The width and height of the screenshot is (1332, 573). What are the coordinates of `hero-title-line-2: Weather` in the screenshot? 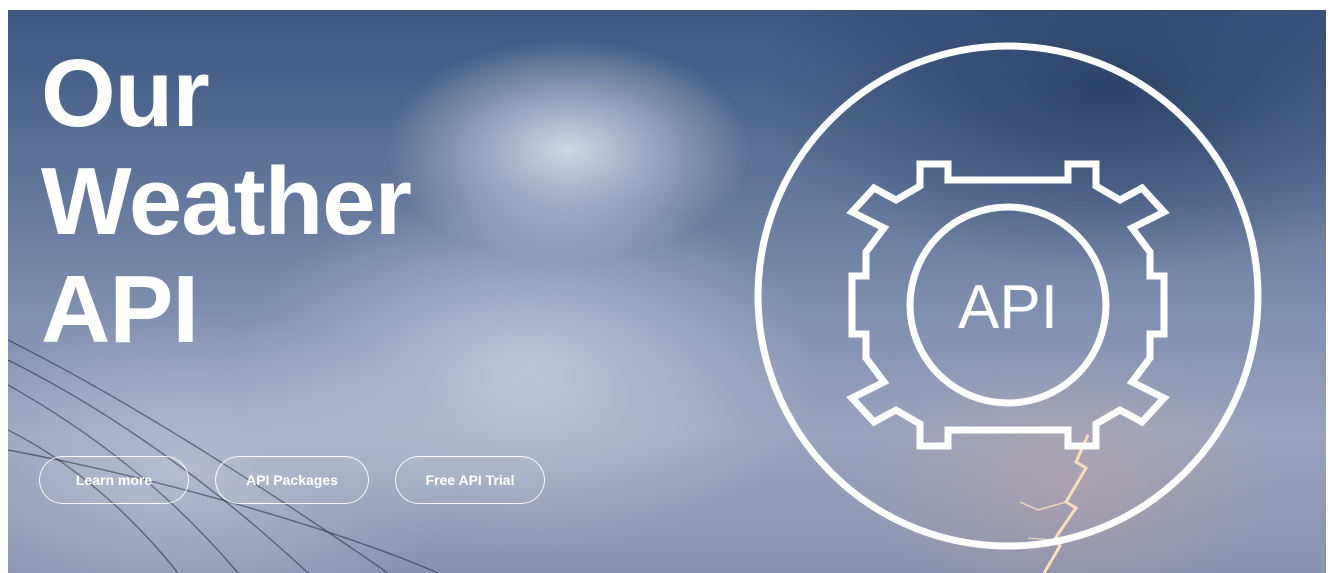 It's located at (226, 201).